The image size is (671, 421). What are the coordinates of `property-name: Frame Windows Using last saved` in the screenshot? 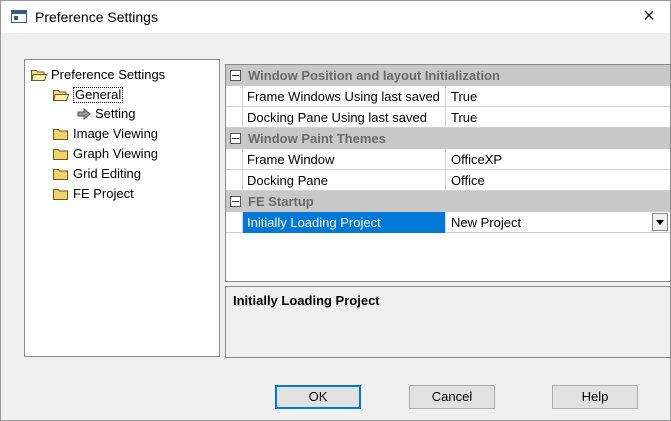 It's located at (344, 96).